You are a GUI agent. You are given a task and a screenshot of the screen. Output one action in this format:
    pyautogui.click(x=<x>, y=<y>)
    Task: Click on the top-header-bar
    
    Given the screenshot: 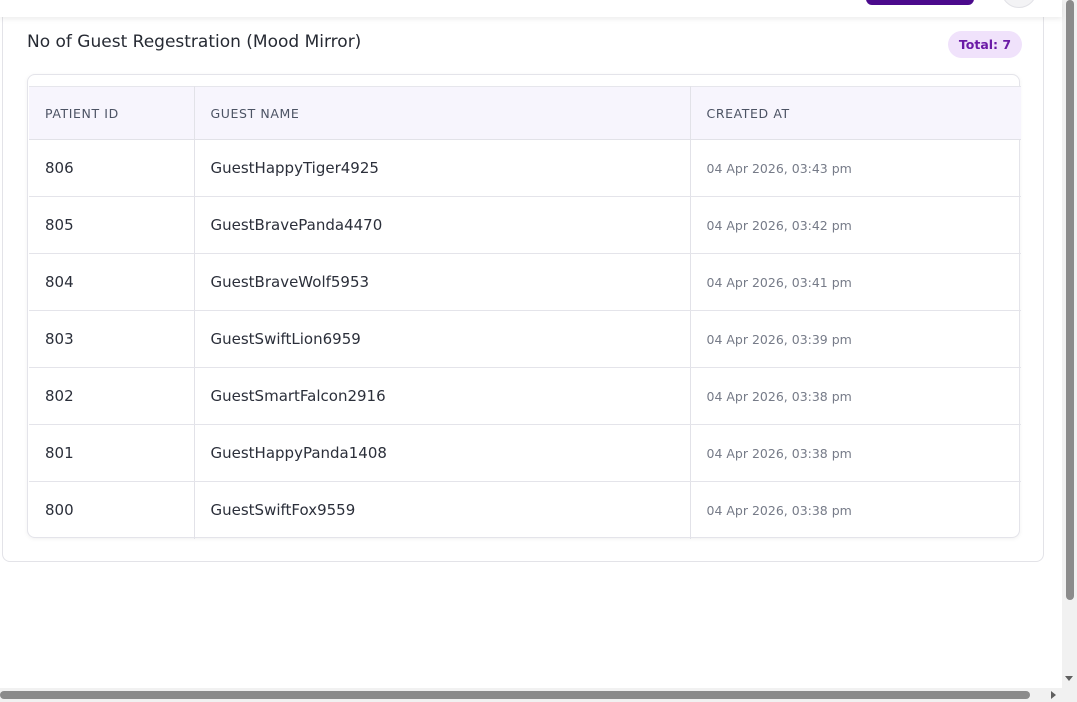 What is the action you would take?
    pyautogui.click(x=531, y=8)
    